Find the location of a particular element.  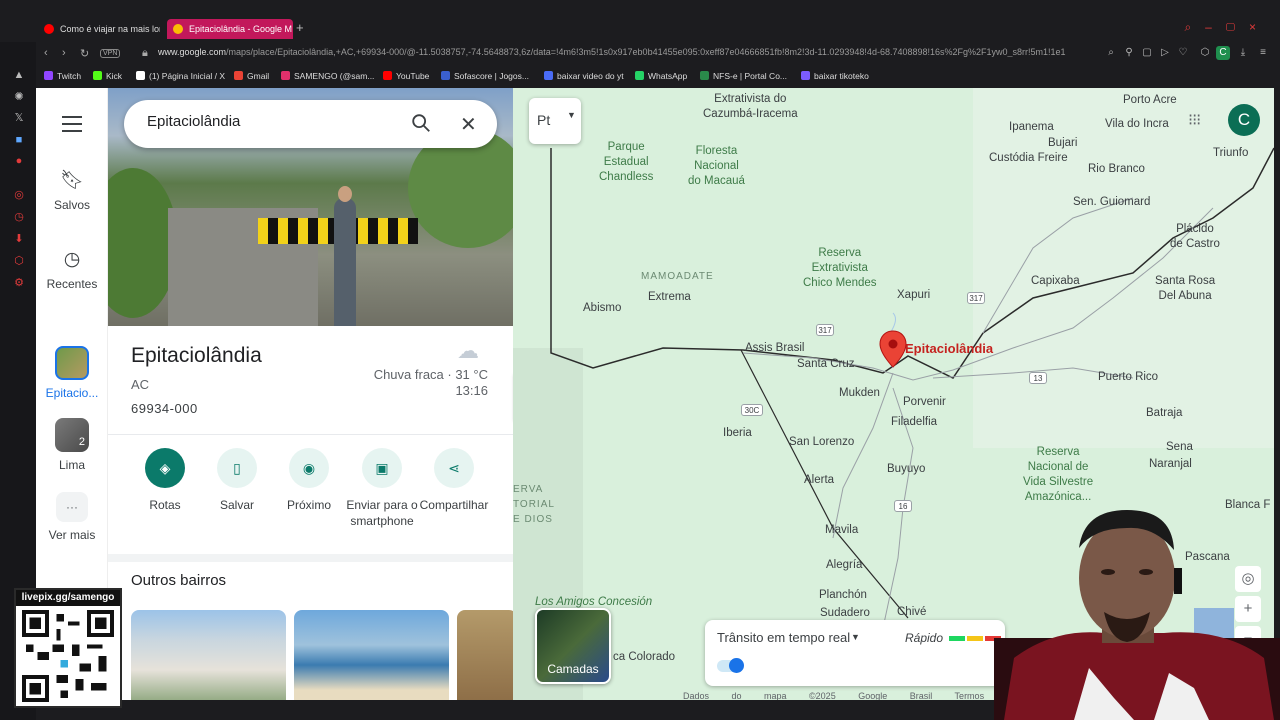

tab-video: Como é viajar na mais lon is located at coordinates (99, 29).